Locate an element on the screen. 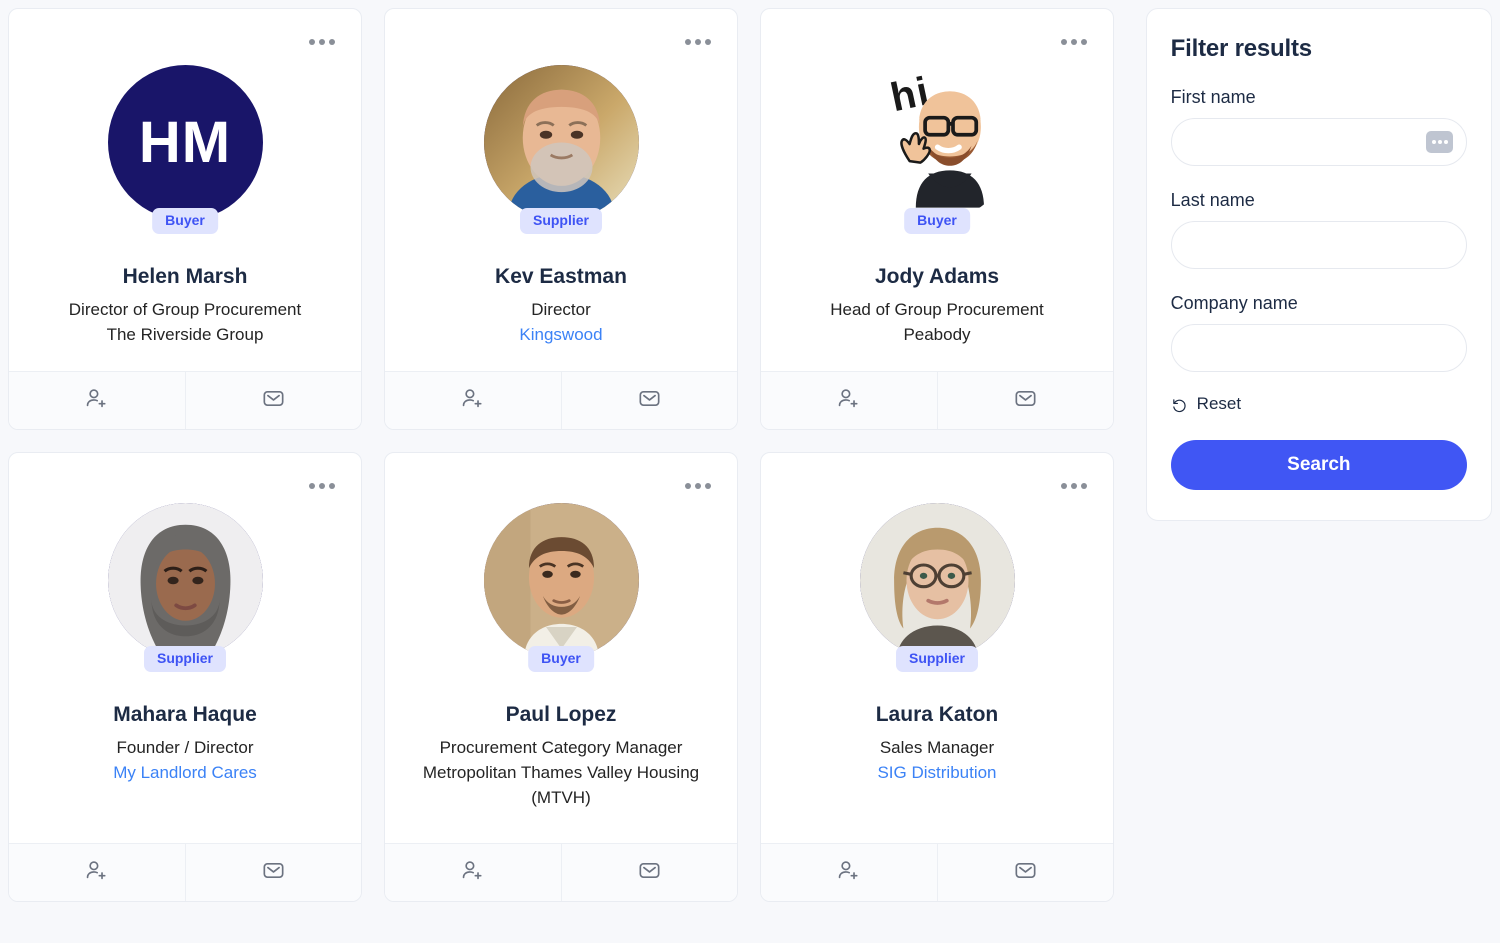 The width and height of the screenshot is (1500, 943). search-button: Search is located at coordinates (1318, 464).